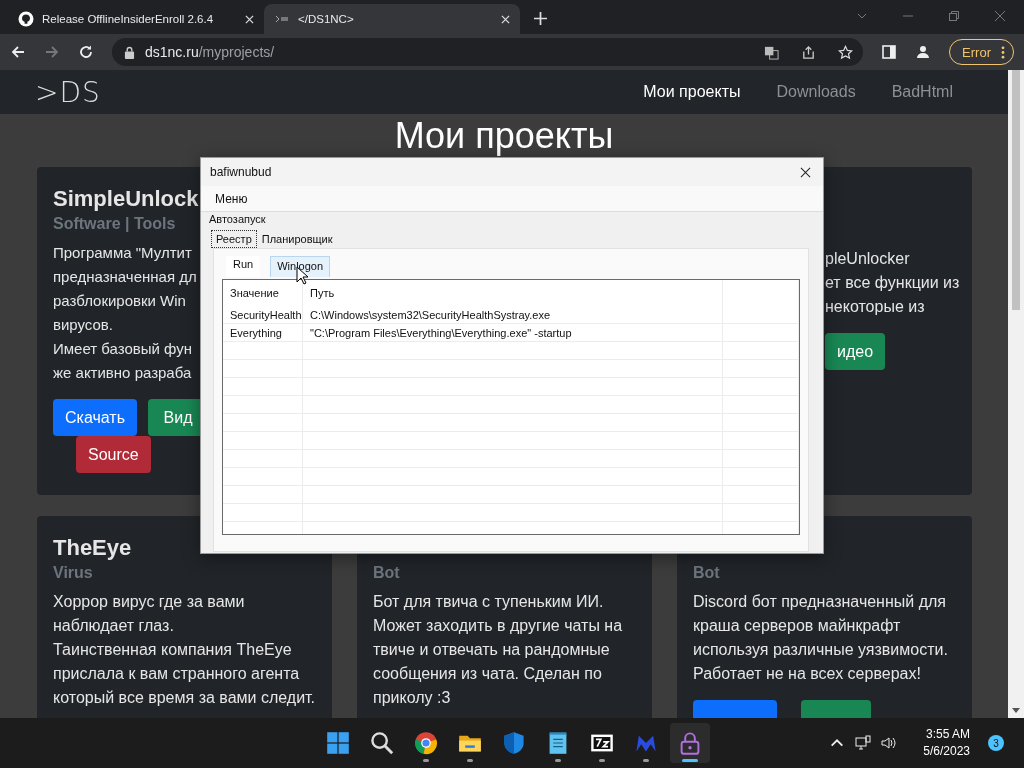 The image size is (1024, 768). I want to click on network-icon, so click(863, 743).